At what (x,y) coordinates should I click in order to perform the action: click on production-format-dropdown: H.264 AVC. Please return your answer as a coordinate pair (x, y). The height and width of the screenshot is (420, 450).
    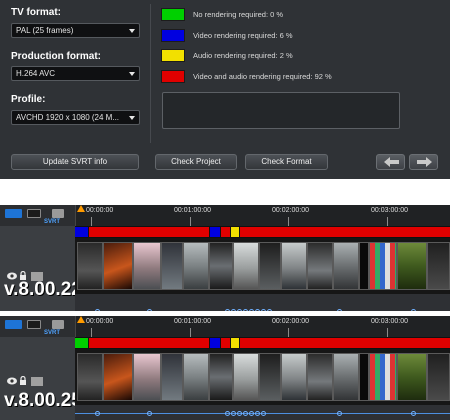
    Looking at the image, I should click on (75, 73).